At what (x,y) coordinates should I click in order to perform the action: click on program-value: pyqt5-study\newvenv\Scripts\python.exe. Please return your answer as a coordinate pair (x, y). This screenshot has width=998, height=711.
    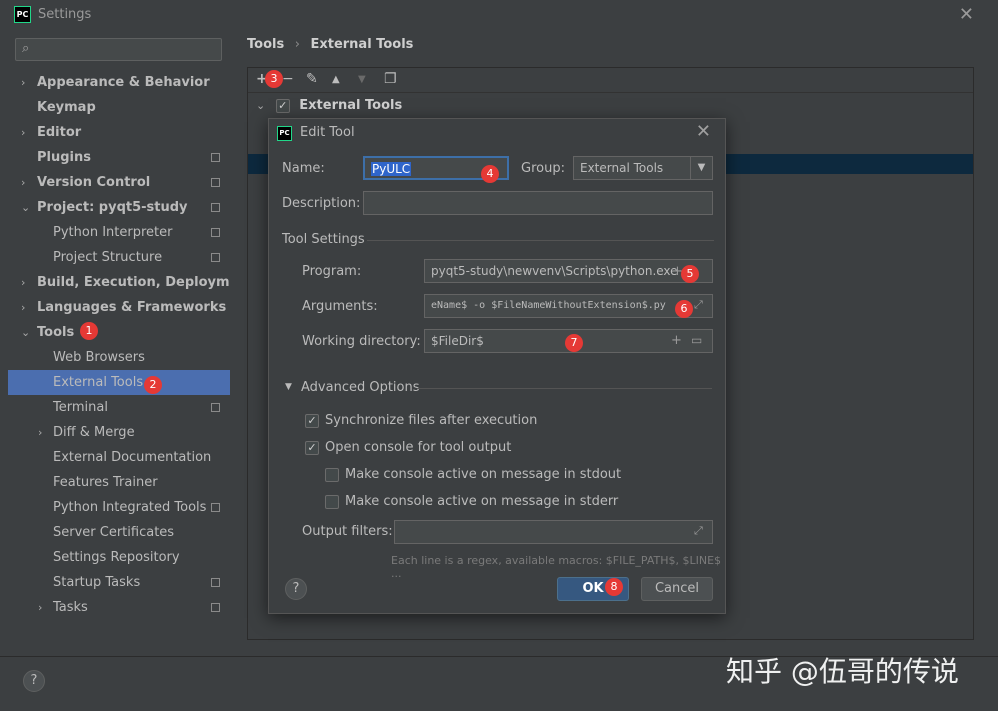
    Looking at the image, I should click on (554, 271).